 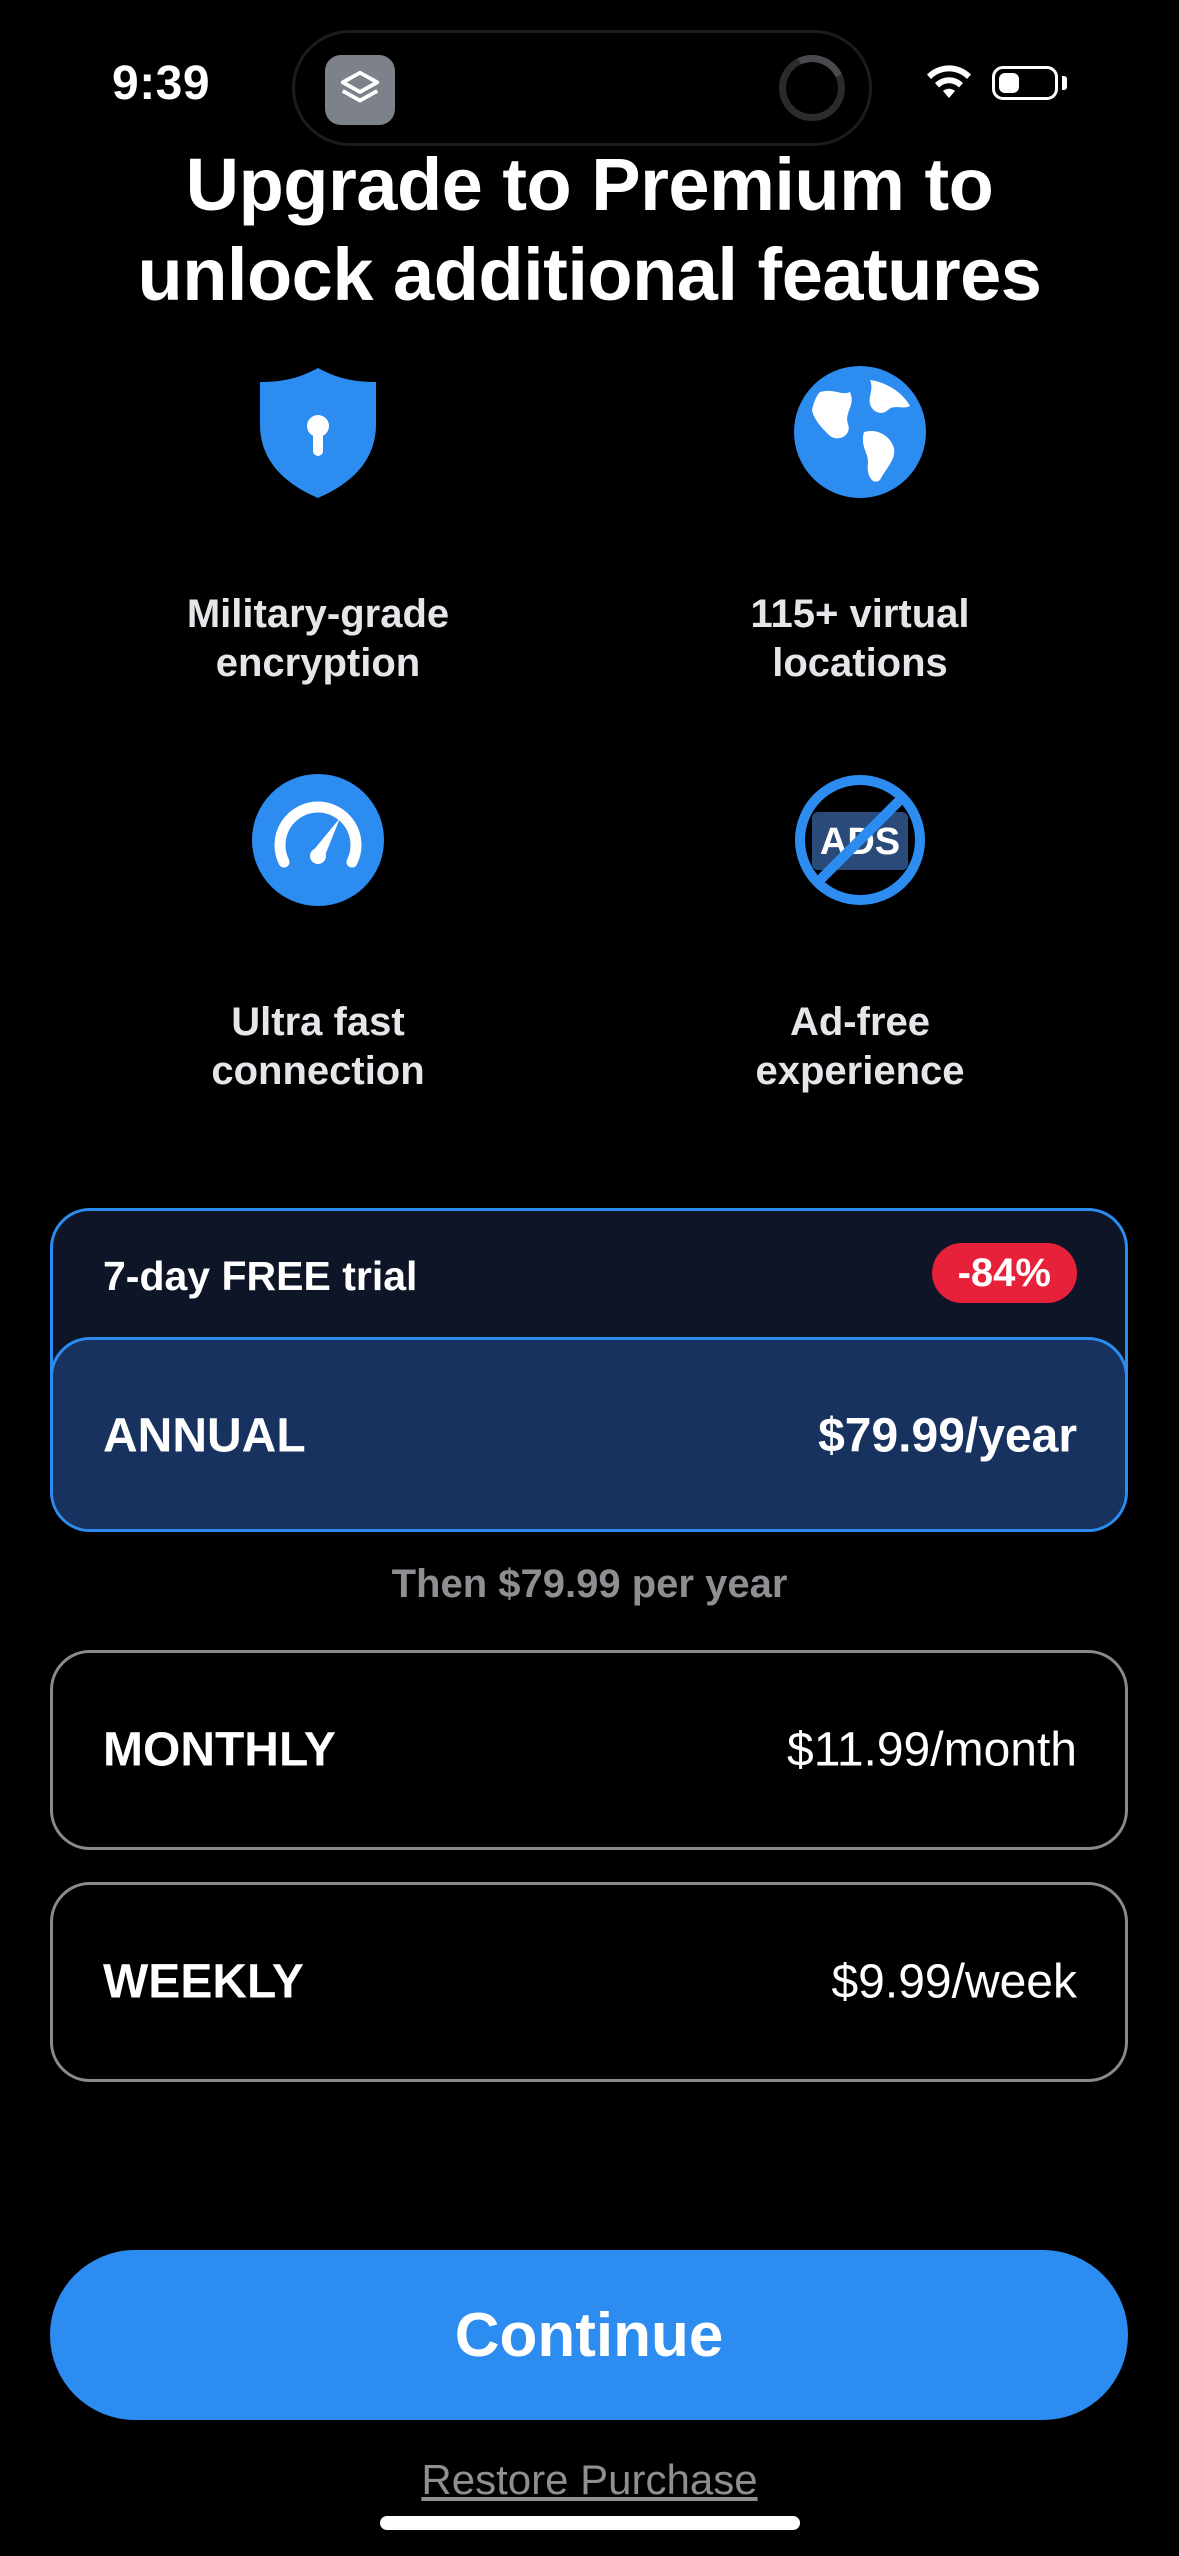 What do you see at coordinates (582, 88) in the screenshot?
I see `dynamic-island` at bounding box center [582, 88].